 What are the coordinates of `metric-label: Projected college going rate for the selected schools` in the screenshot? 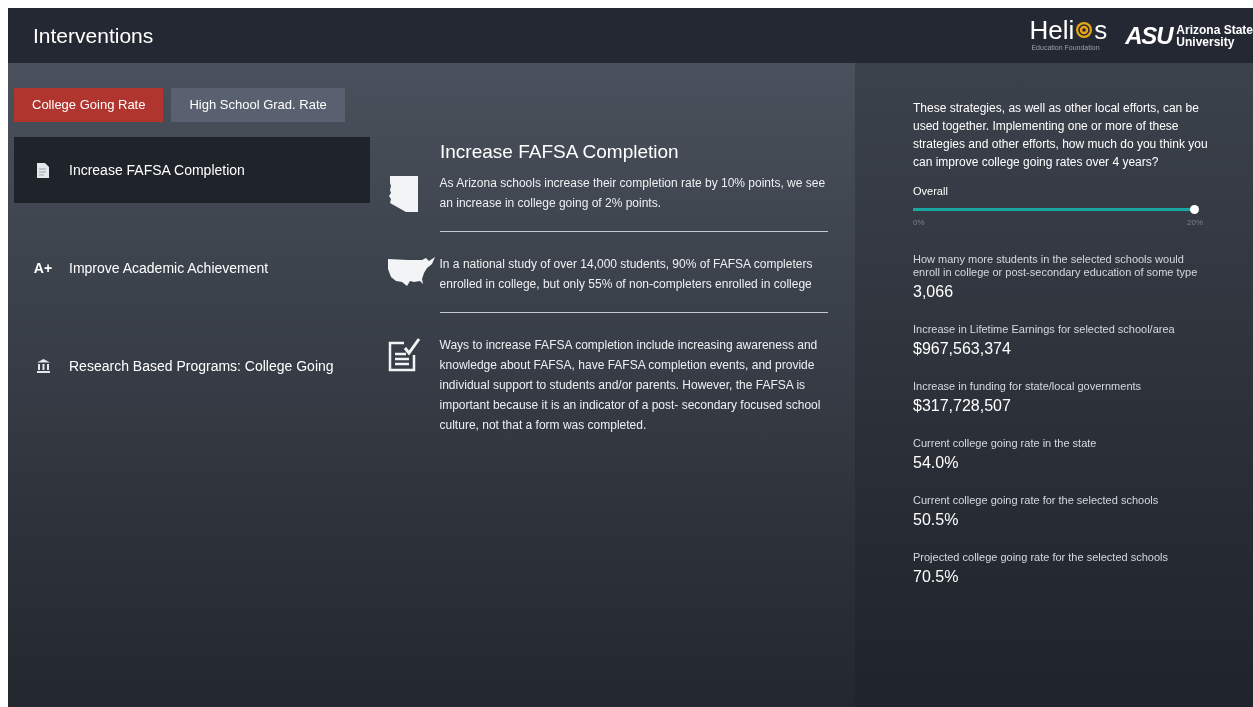 It's located at (1041, 557).